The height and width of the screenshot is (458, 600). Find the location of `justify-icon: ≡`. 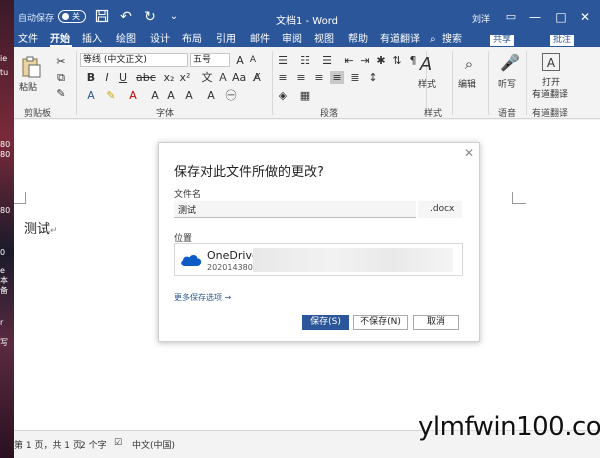

justify-icon: ≡ is located at coordinates (337, 77).